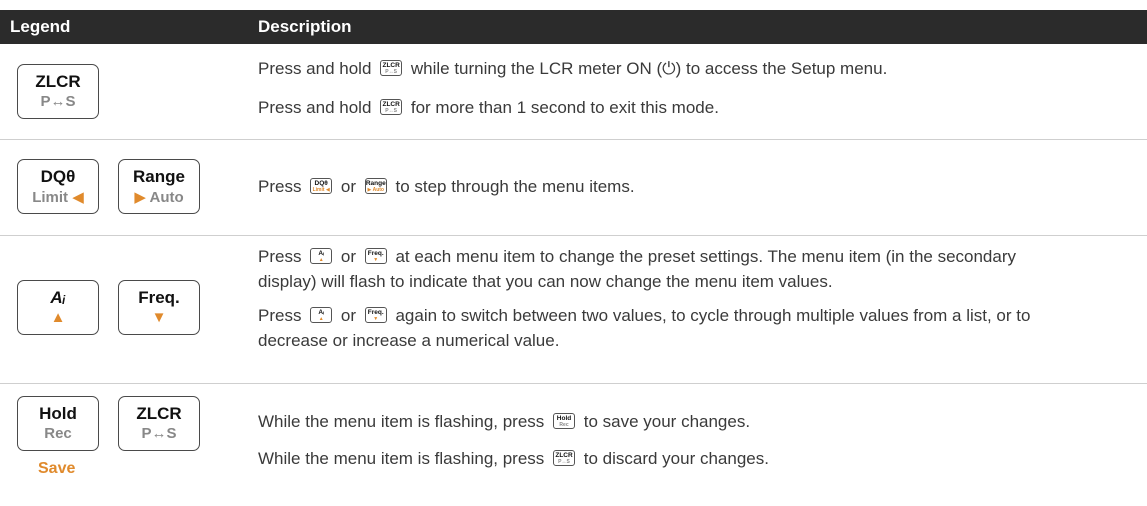 This screenshot has width=1147, height=506. I want to click on legend-cell: Hold Rec Save ZLCR P↔S, so click(125, 445).